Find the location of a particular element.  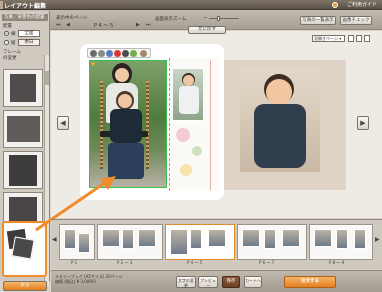

page-select: 見開きページ ▾ is located at coordinates (328, 38).